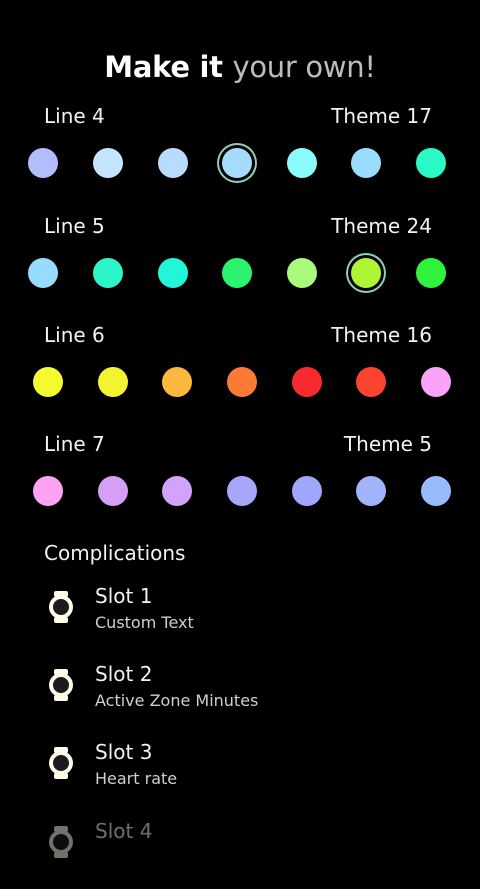 This screenshot has width=480, height=889. Describe the element at coordinates (124, 674) in the screenshot. I see `slot-name: Slot 2` at that location.